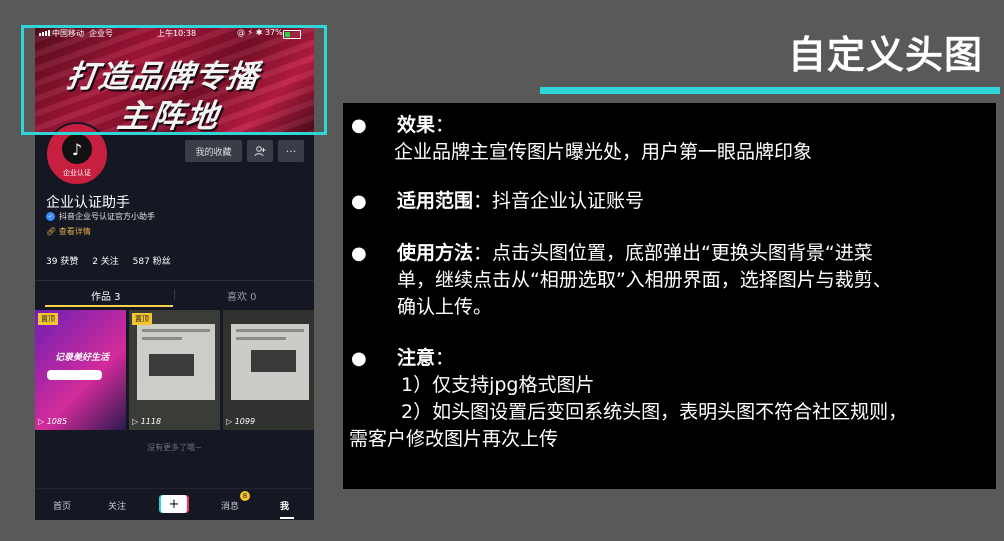 Image resolution: width=1004 pixels, height=541 pixels. I want to click on verified-text: 抖音企业号认证官方小助手, so click(107, 216).